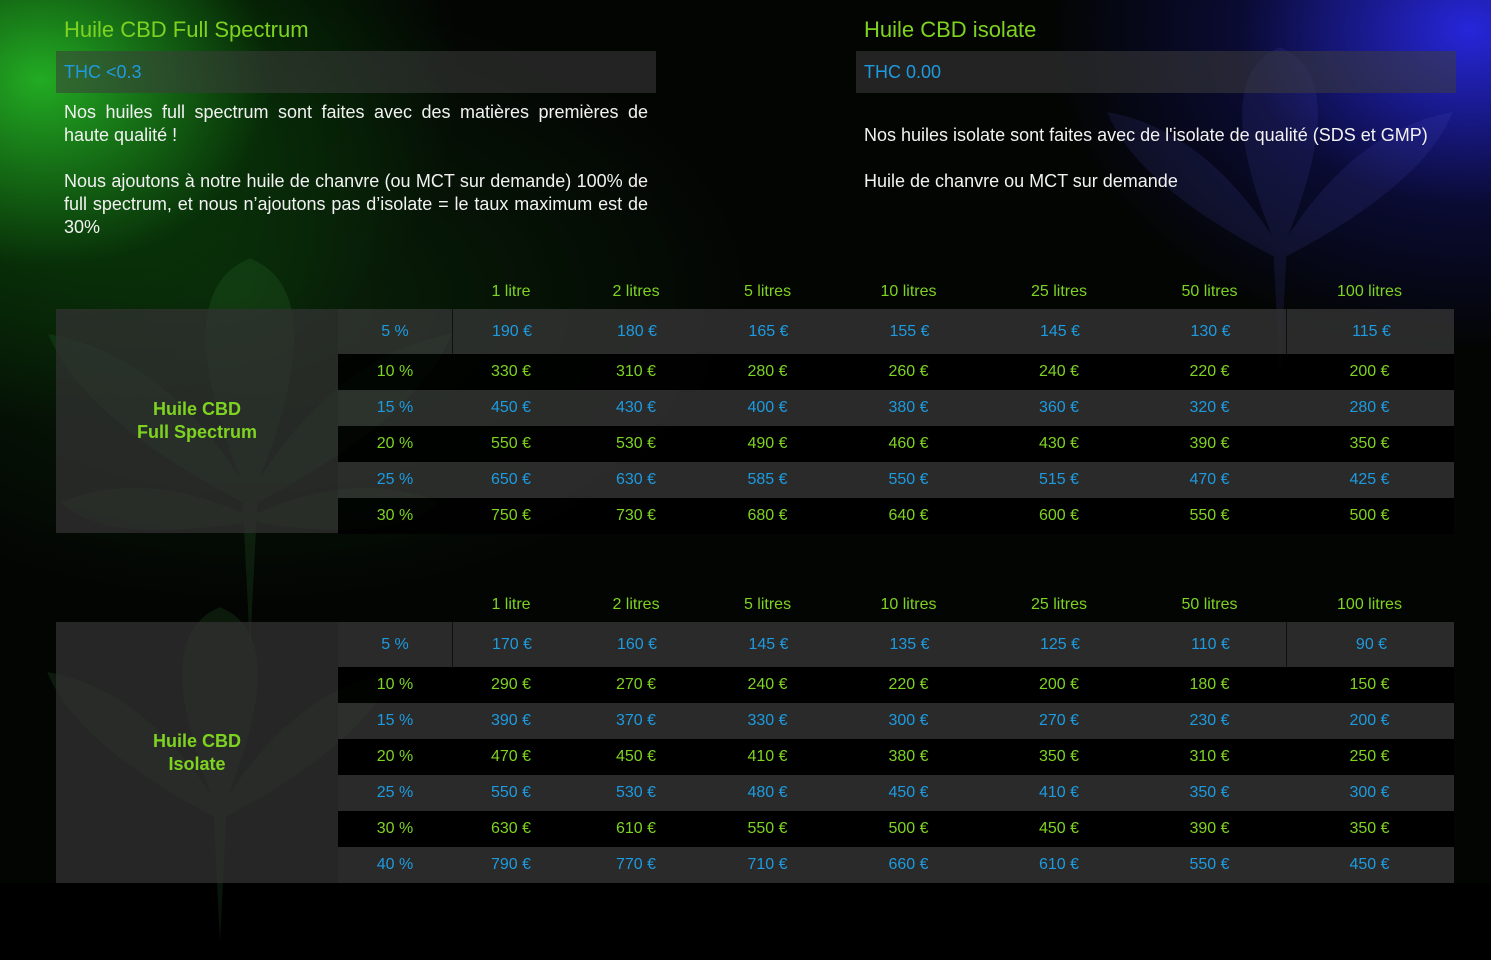 Image resolution: width=1491 pixels, height=960 pixels. Describe the element at coordinates (1369, 291) in the screenshot. I see `size-header: 100 litres` at that location.